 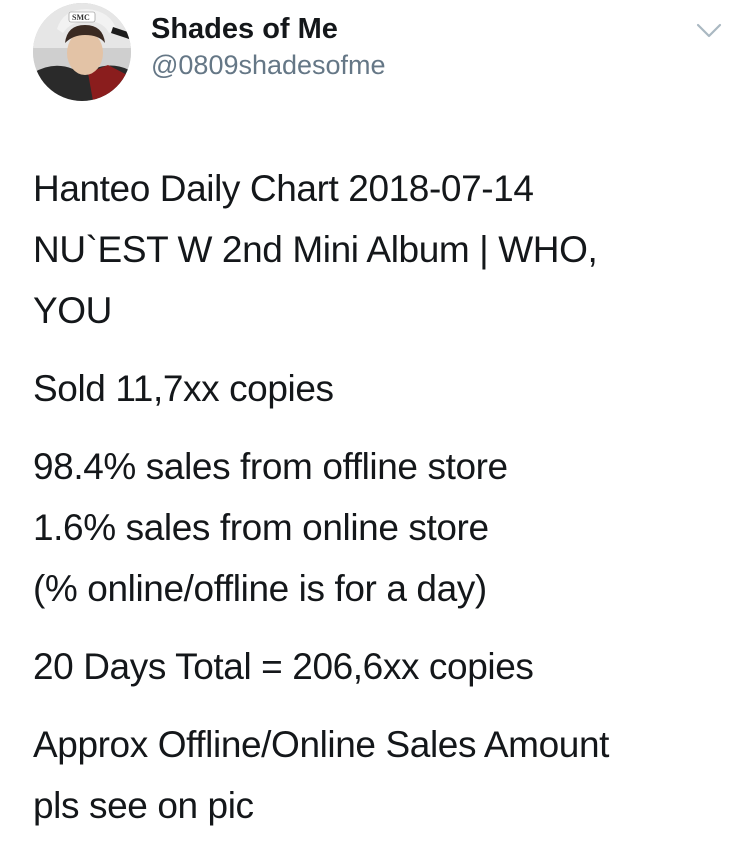 I want to click on chevron-down-icon, so click(x=709, y=31).